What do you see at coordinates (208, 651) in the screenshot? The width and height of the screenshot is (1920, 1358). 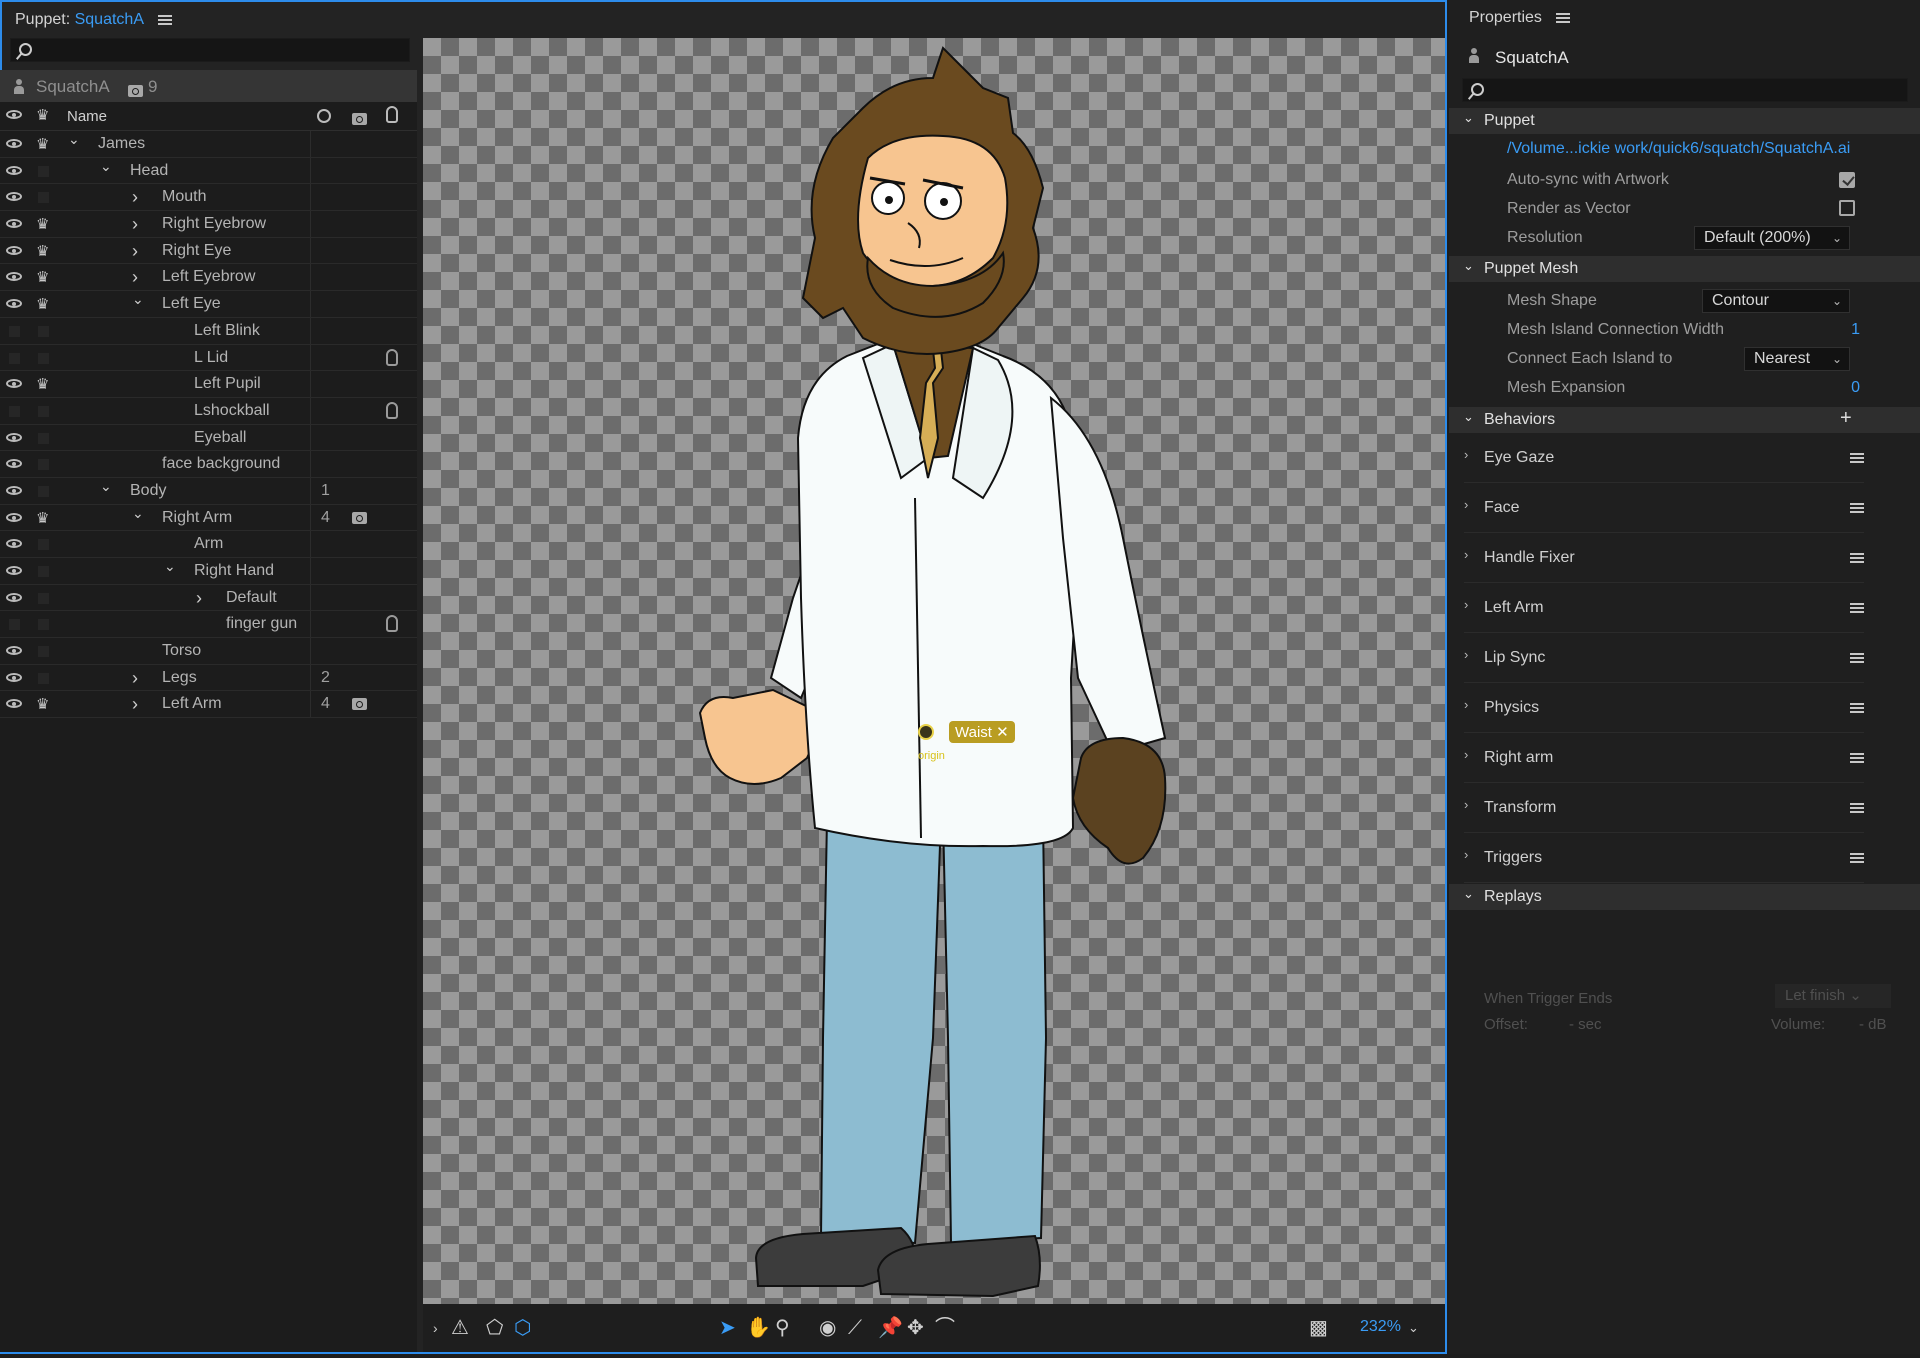 I see `layer-row: Torso` at bounding box center [208, 651].